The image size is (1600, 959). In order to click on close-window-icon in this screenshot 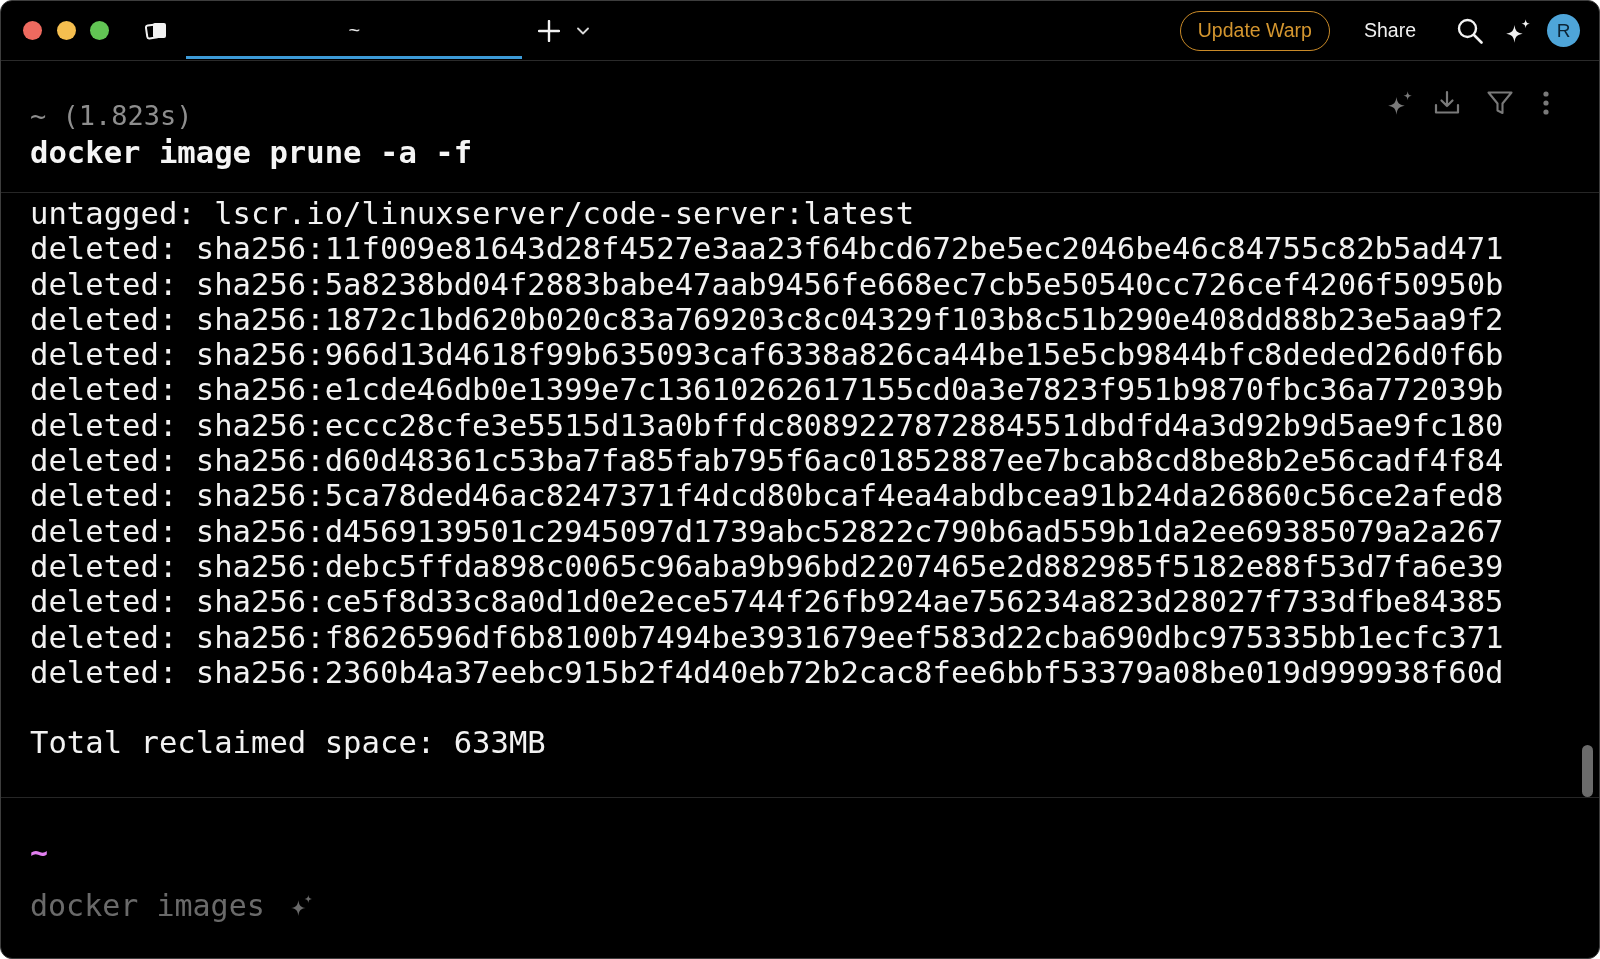, I will do `click(32, 30)`.